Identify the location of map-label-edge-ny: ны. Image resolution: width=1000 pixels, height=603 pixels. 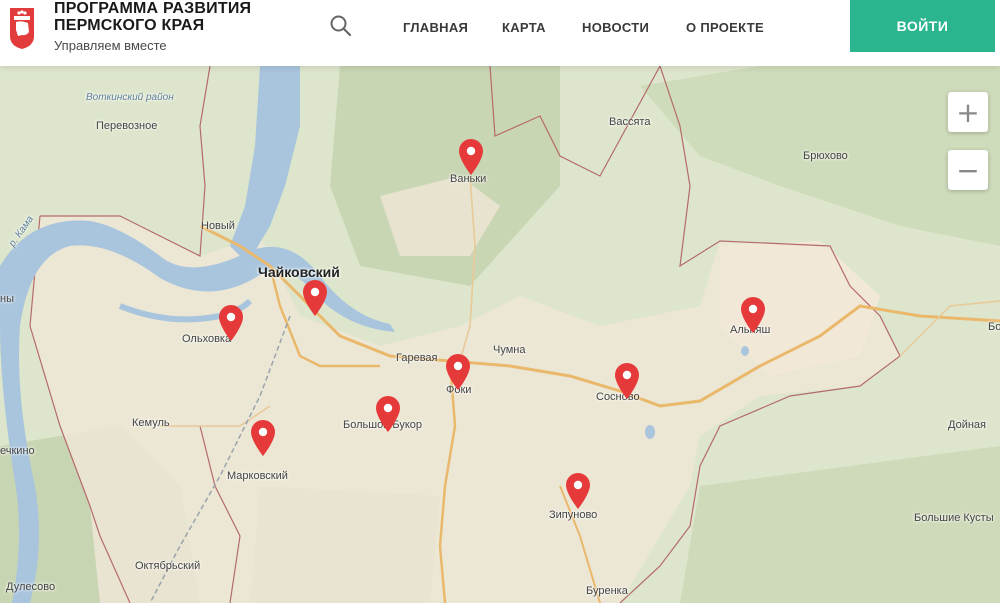
(7, 299).